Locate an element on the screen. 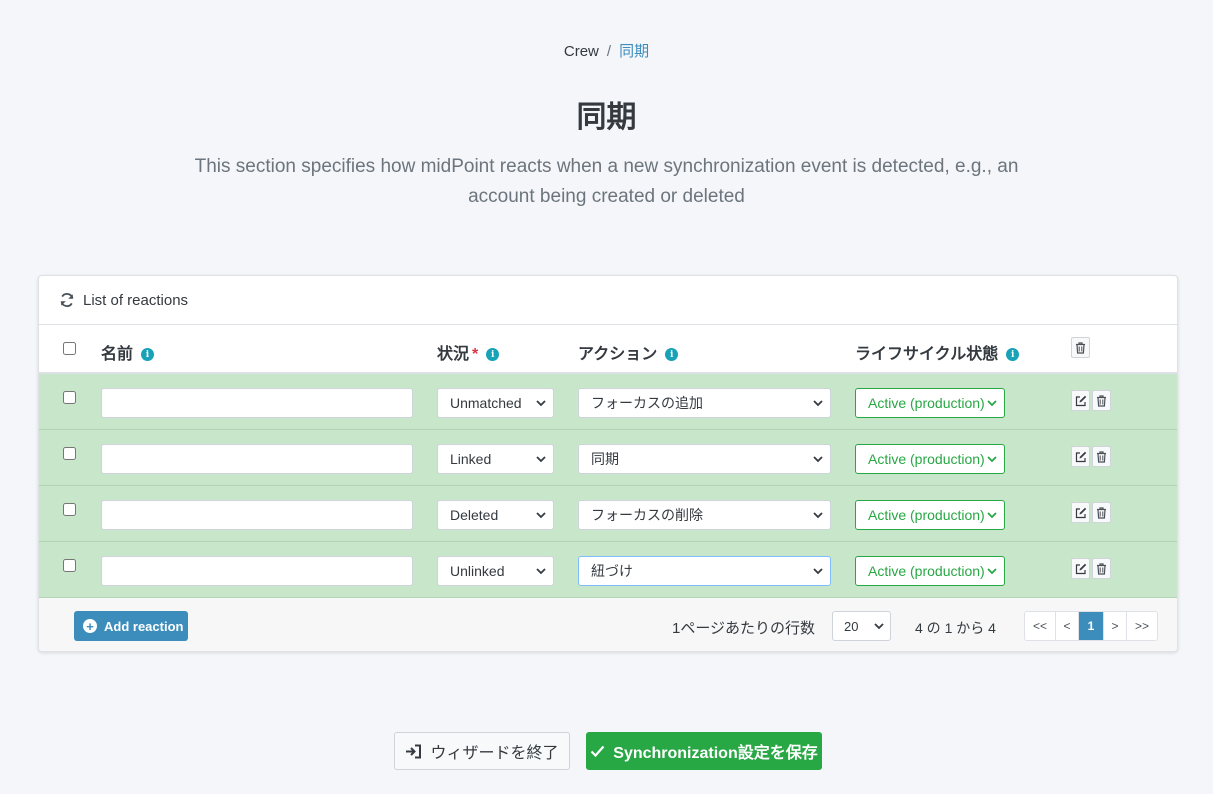  action-value: 紐づけ is located at coordinates (612, 571).